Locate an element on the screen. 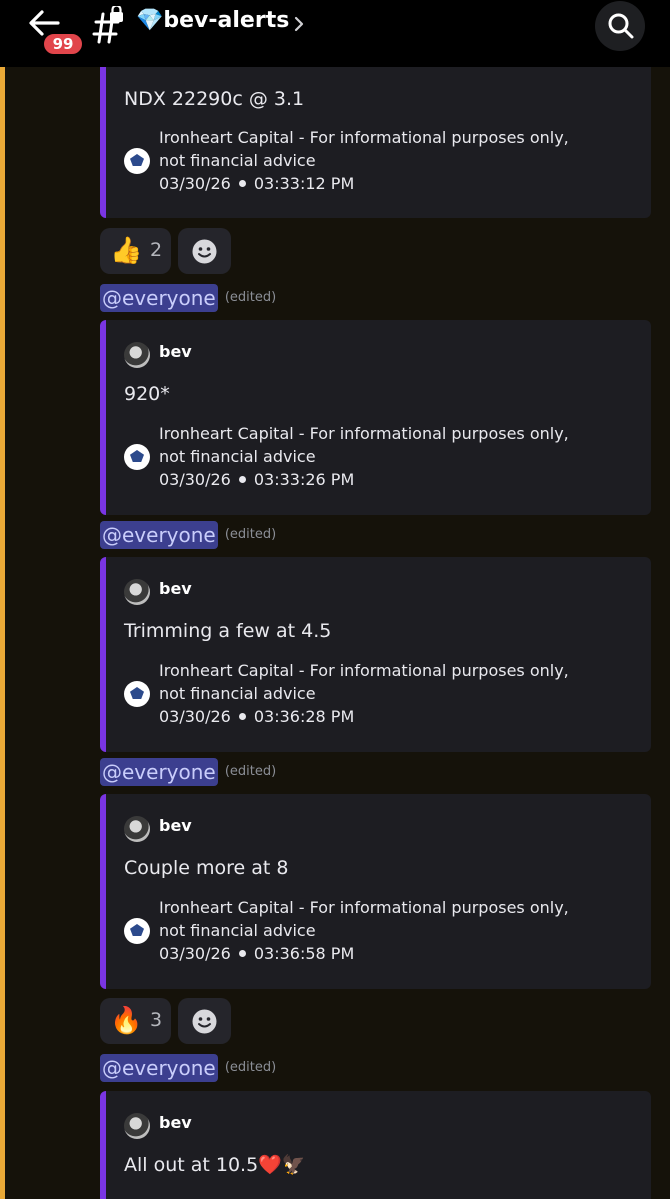 Image resolution: width=670 pixels, height=1199 pixels. reaction-fire: 🔥 3 is located at coordinates (135, 1021).